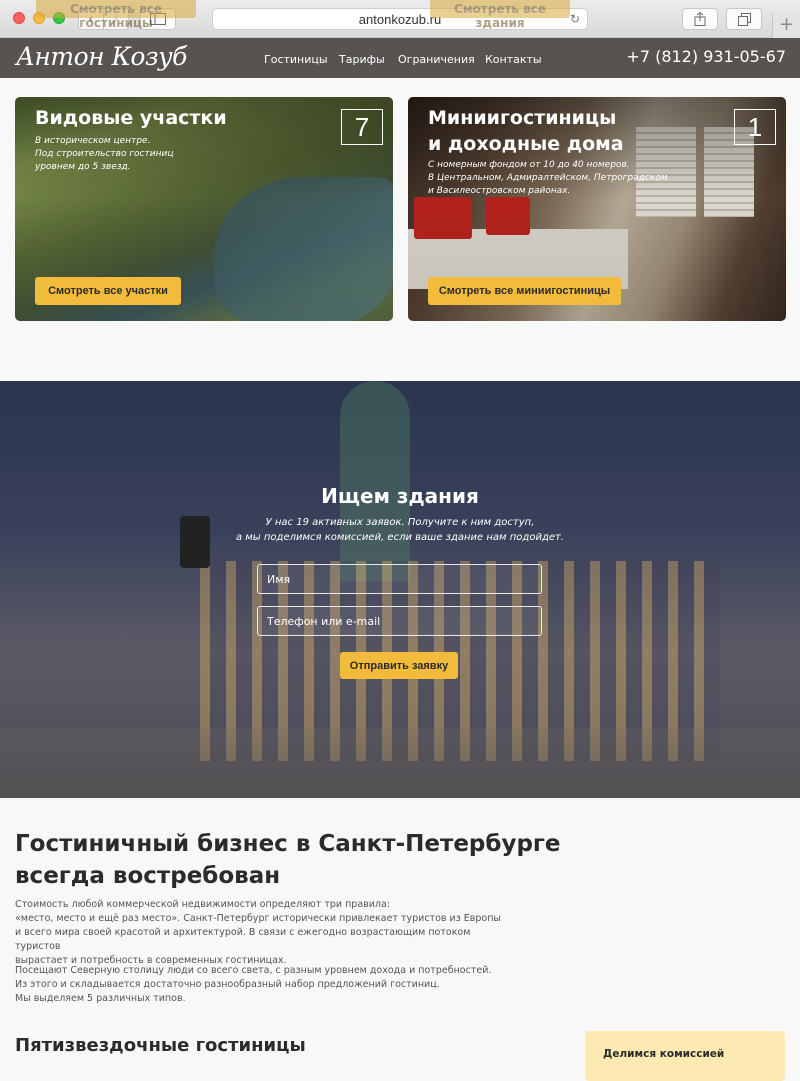 This screenshot has height=1081, width=800. I want to click on nav-contacts: Контакты, so click(513, 59).